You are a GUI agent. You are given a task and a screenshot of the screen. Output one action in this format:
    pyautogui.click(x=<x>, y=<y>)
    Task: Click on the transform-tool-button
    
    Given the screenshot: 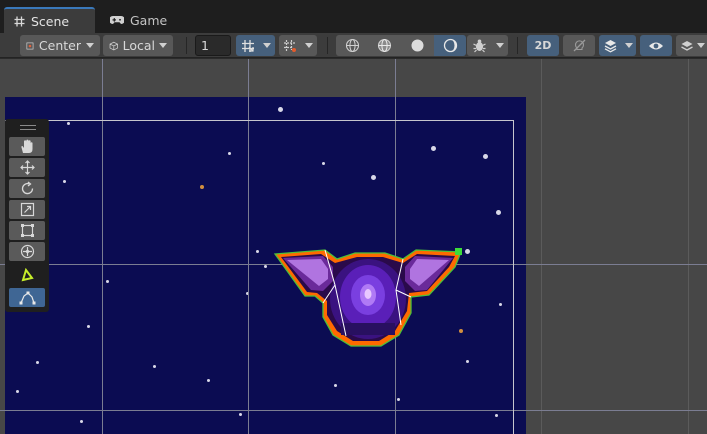 What is the action you would take?
    pyautogui.click(x=27, y=251)
    